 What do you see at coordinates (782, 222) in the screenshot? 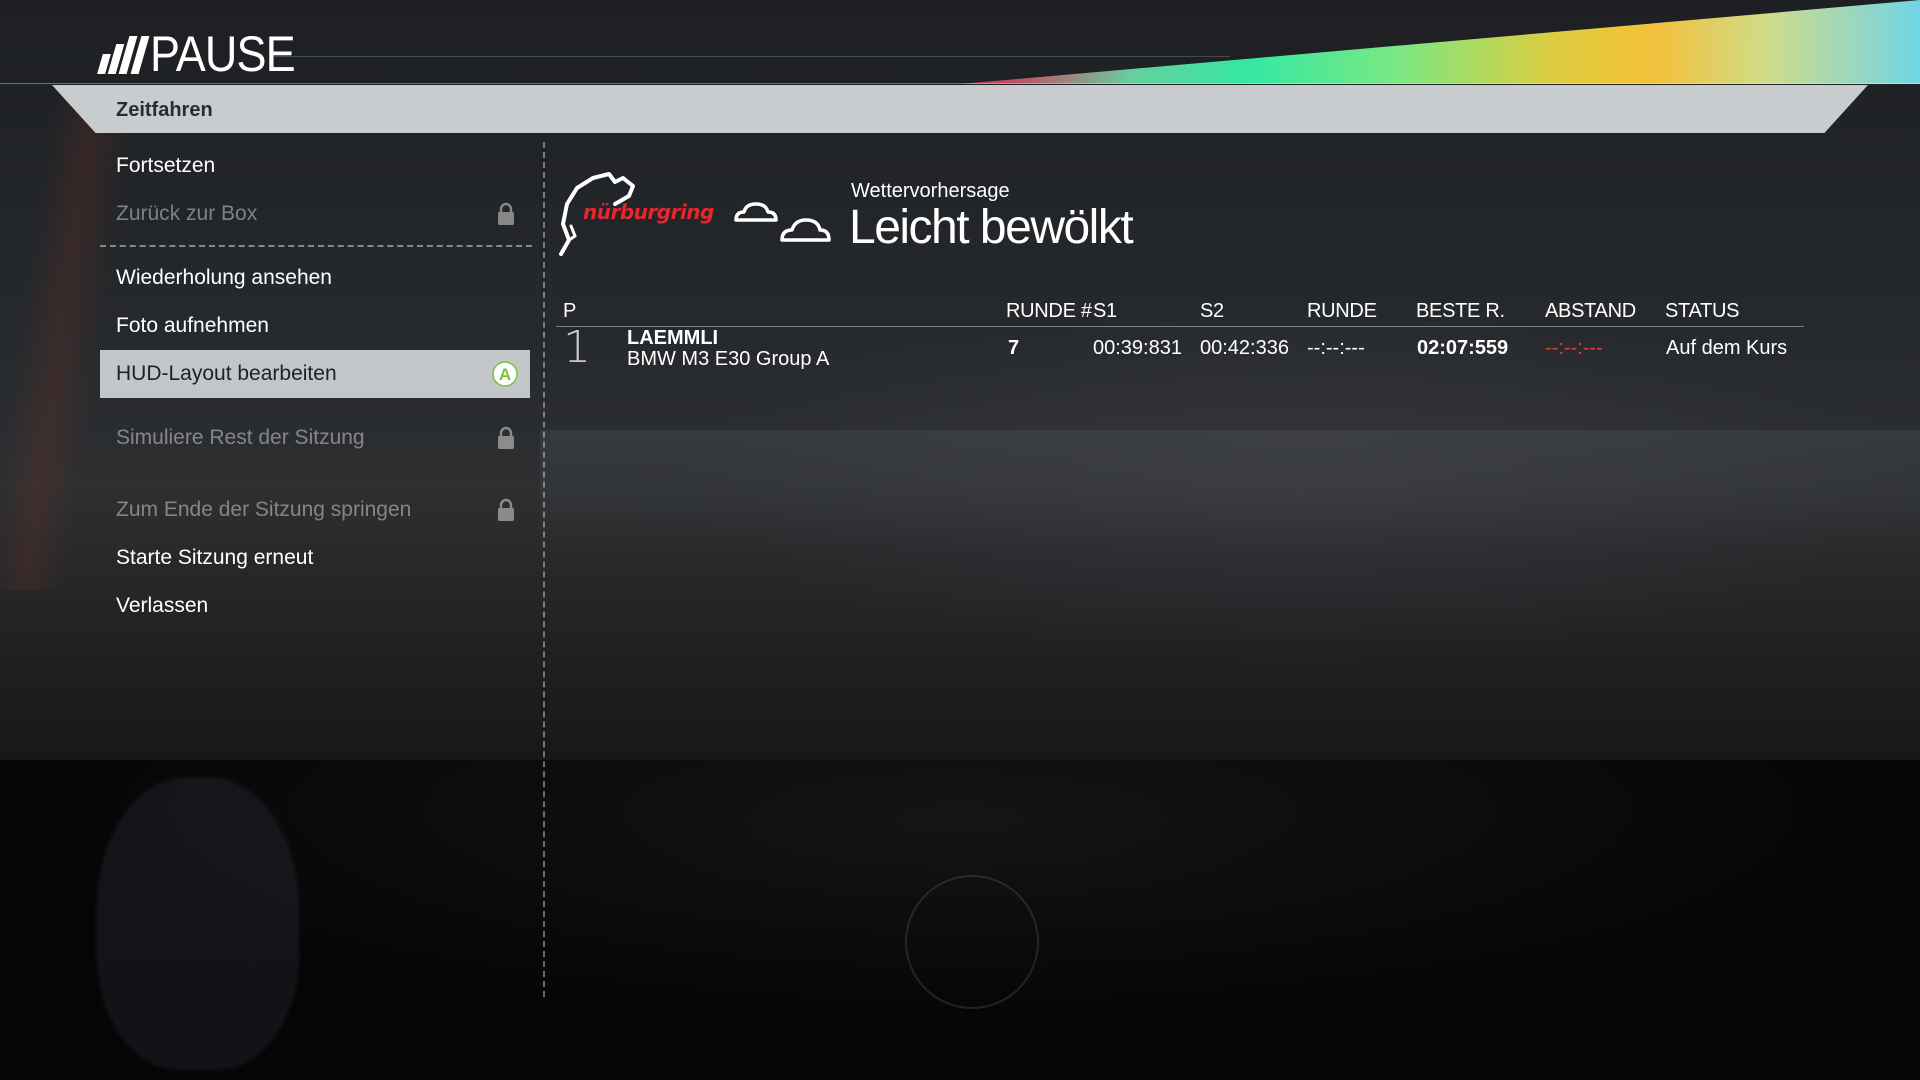
I see `clouds-icon` at bounding box center [782, 222].